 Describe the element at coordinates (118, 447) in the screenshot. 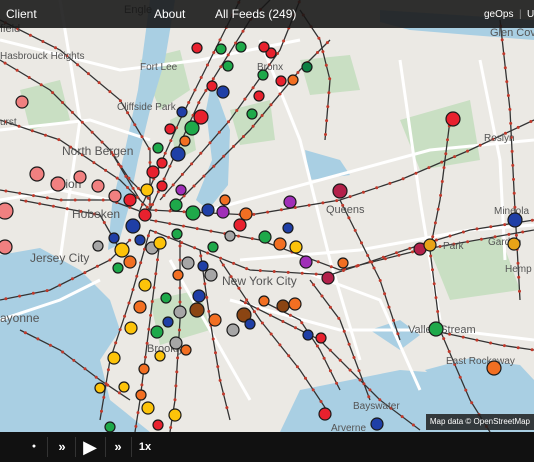

I see `forward-button: »` at that location.